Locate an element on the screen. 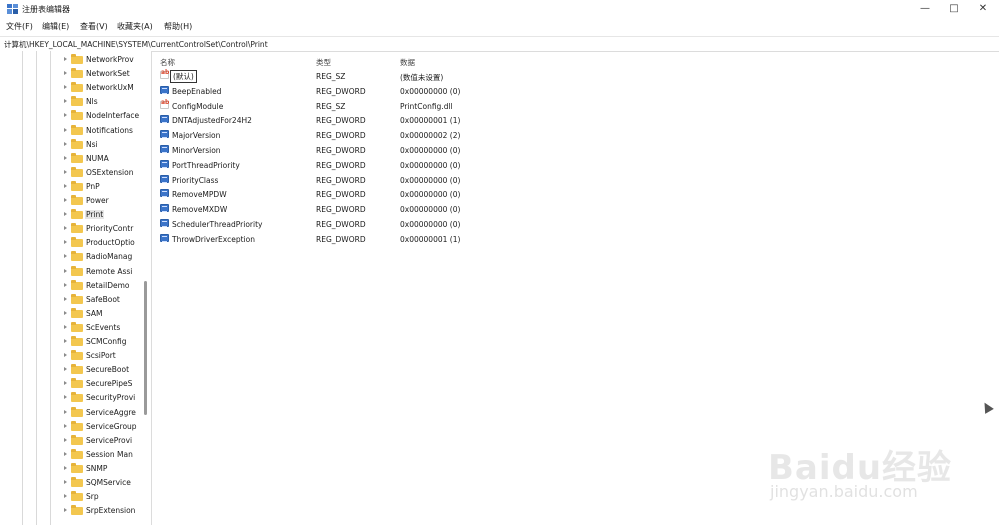 This screenshot has height=525, width=999. table-row: MinorVersion REG_DWORD 0x00000000 (0) is located at coordinates (318, 150).